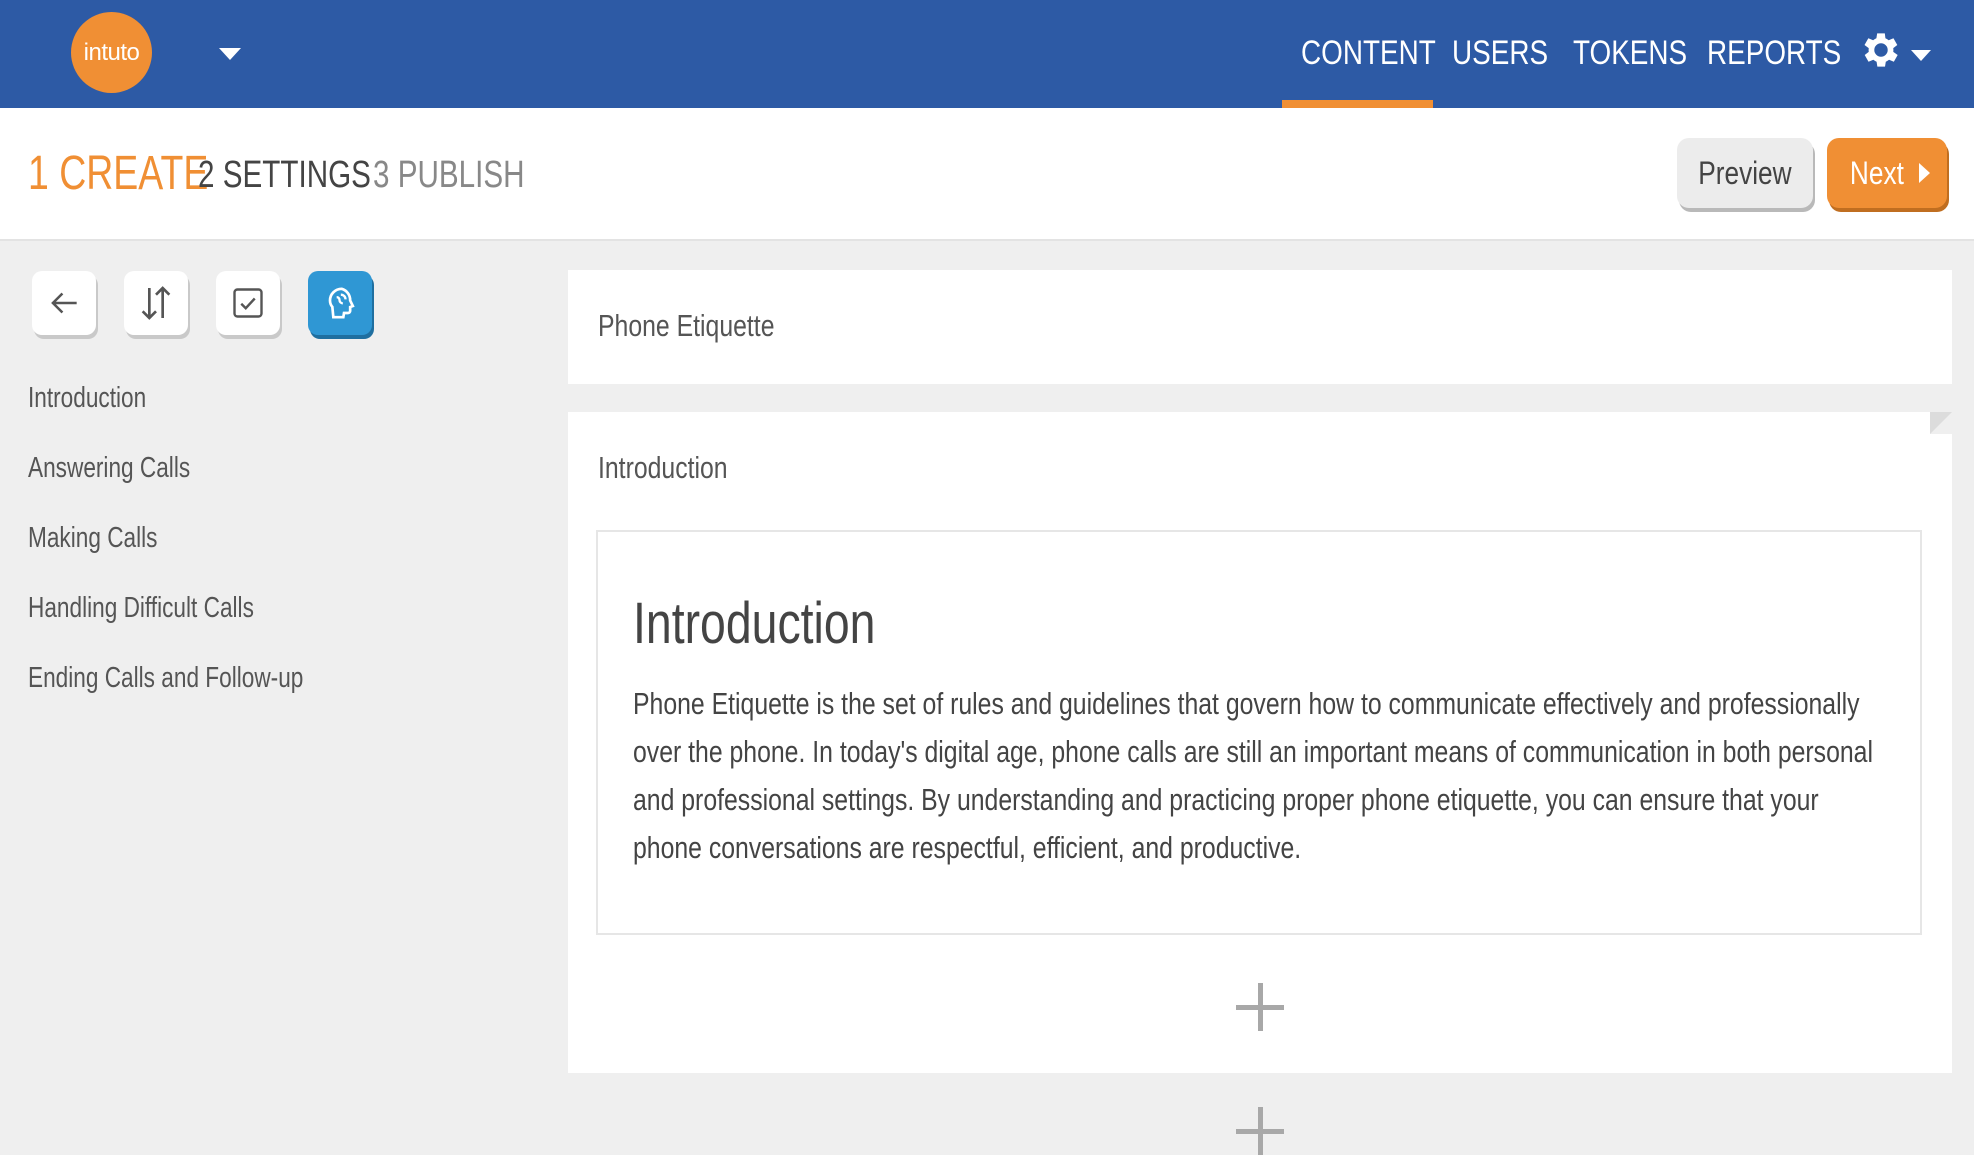 This screenshot has height=1155, width=1974. Describe the element at coordinates (1500, 54) in the screenshot. I see `nav-tab-users: USERS` at that location.